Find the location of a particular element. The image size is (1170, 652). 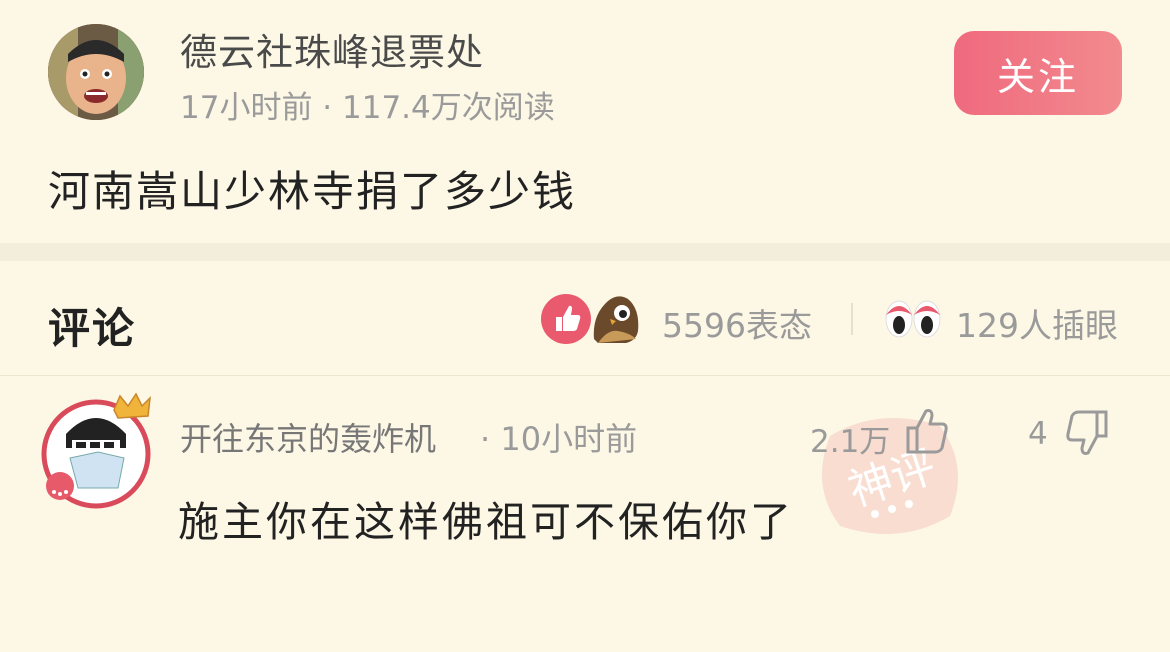

thumbs-up-reaction-icon is located at coordinates (566, 319).